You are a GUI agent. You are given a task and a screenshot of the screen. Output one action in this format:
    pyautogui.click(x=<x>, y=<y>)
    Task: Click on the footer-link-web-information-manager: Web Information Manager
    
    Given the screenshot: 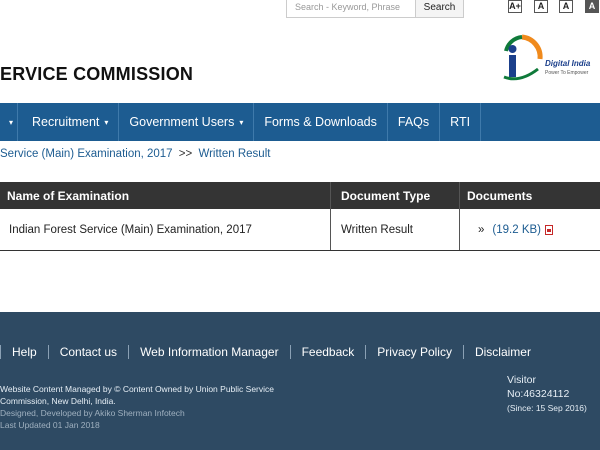 What is the action you would take?
    pyautogui.click(x=209, y=352)
    